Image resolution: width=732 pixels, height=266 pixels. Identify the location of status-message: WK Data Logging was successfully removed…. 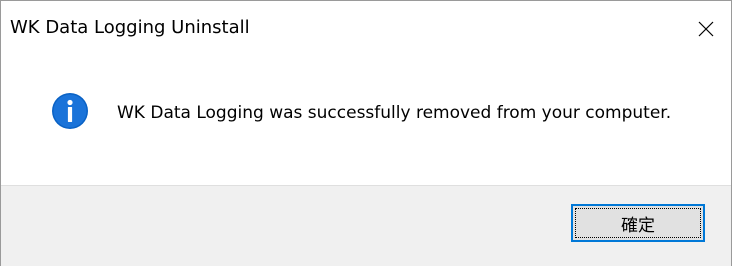
(394, 113).